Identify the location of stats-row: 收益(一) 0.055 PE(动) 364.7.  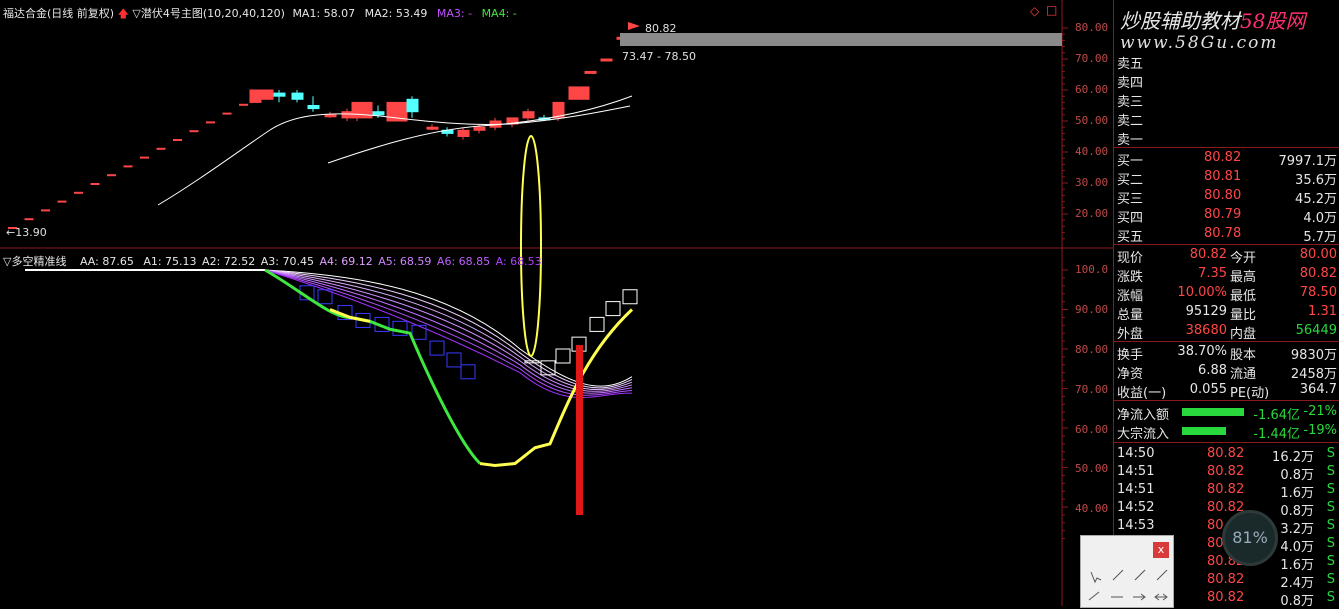
(1226, 391).